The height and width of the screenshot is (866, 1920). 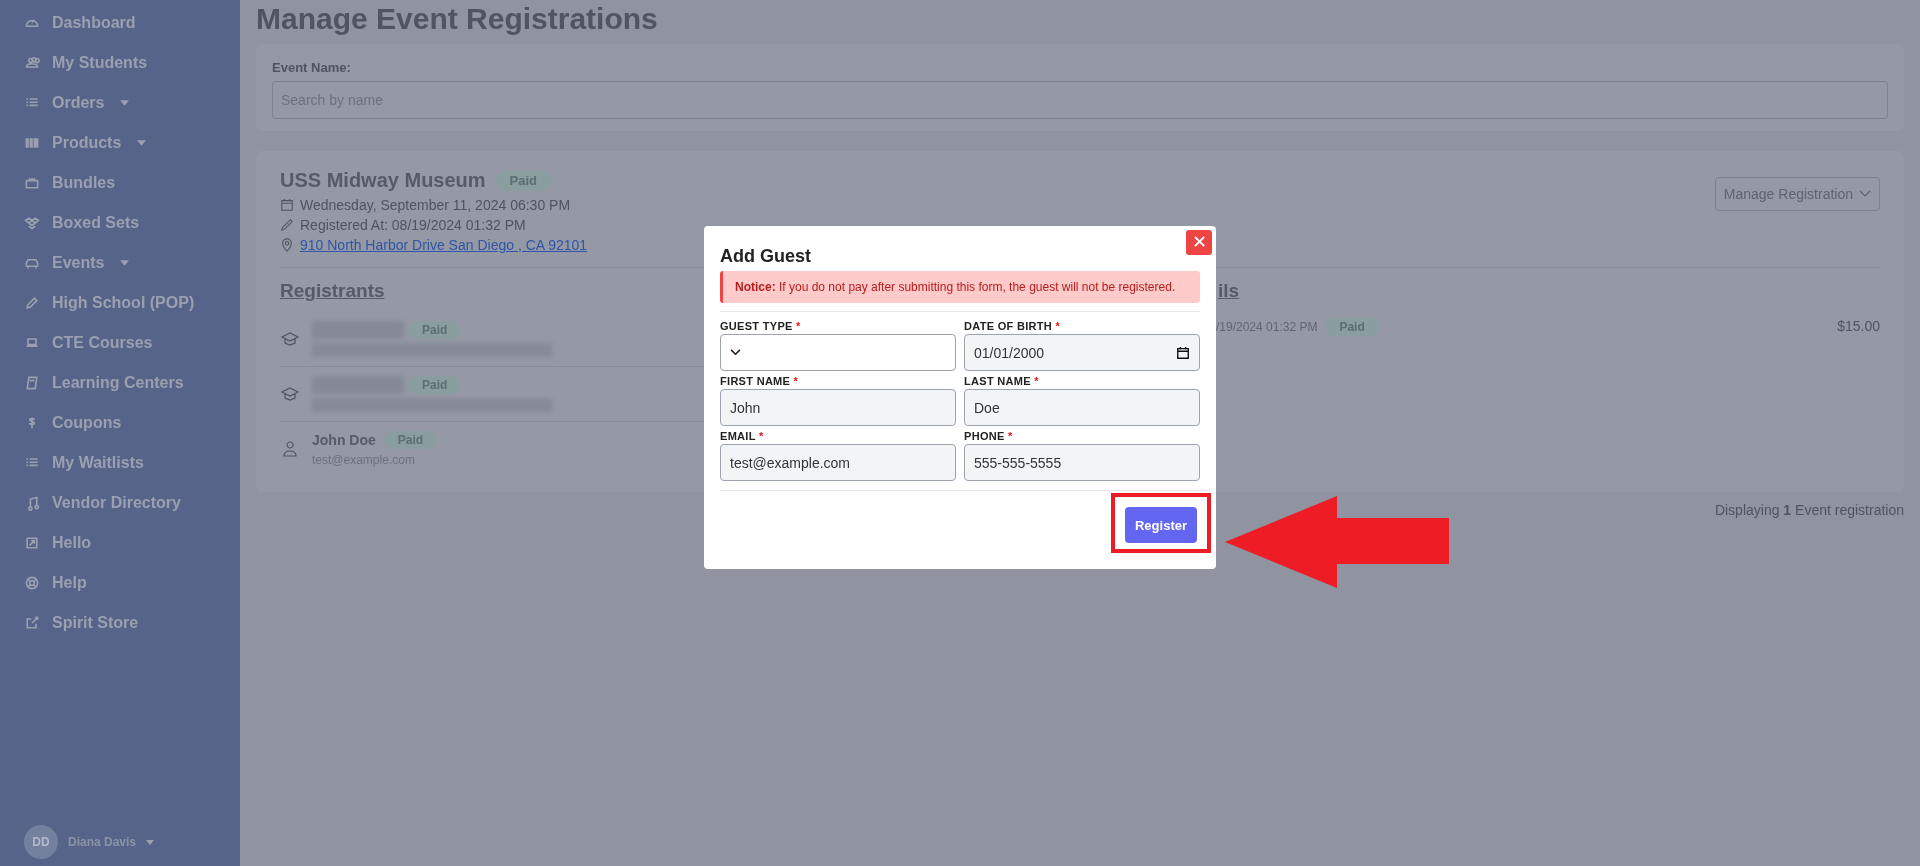 What do you see at coordinates (1858, 326) in the screenshot?
I see `payment-amount: $15.00` at bounding box center [1858, 326].